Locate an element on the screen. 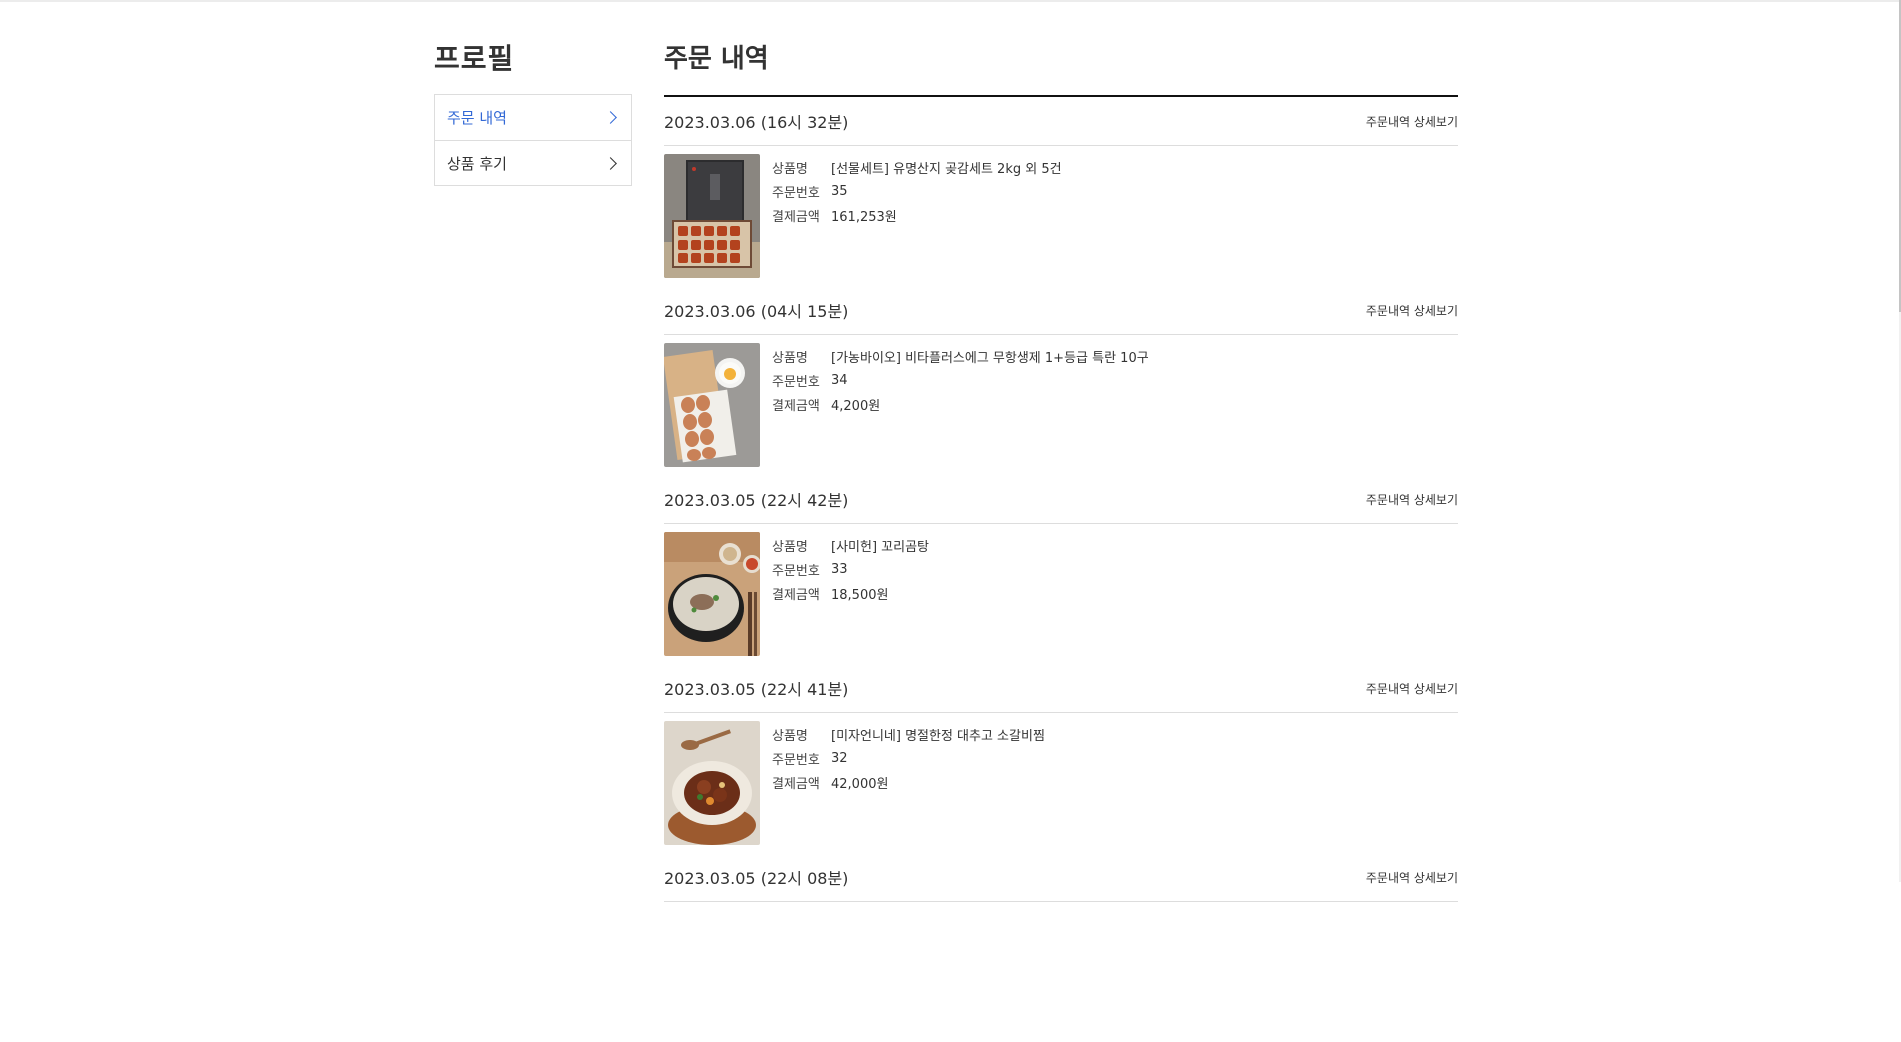  order-number-row: 주문번호 32 is located at coordinates (908, 758).